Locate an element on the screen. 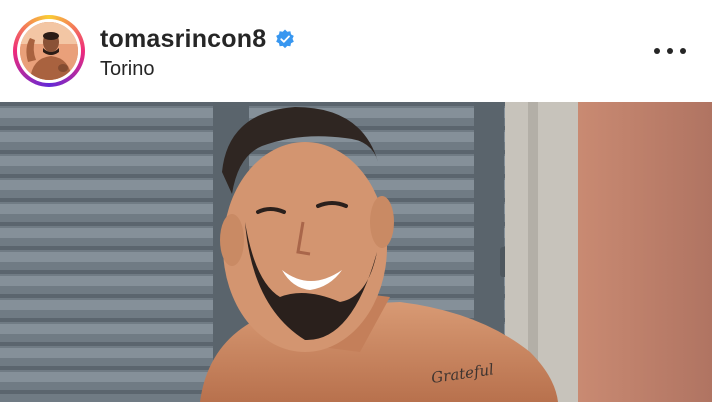  more-options-button is located at coordinates (670, 51).